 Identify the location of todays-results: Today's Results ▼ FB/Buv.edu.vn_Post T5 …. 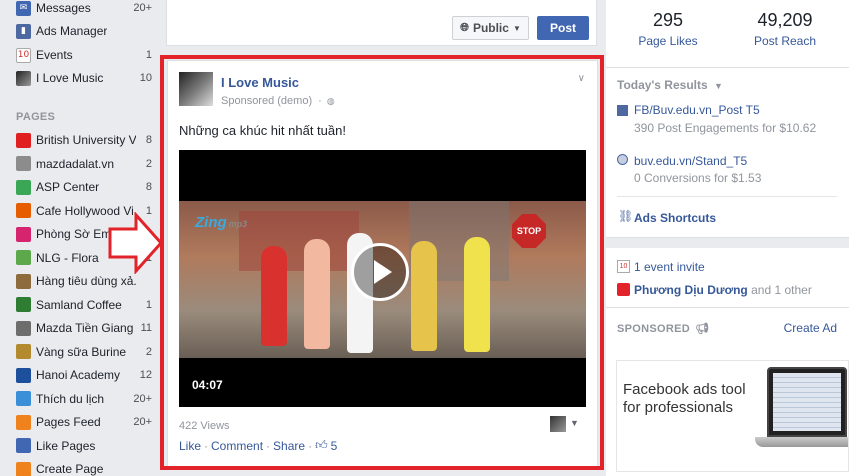
(727, 153).